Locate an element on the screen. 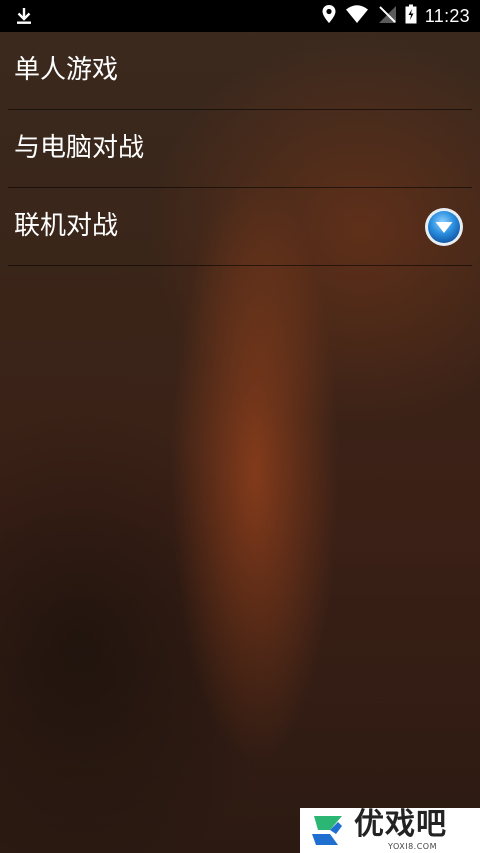 This screenshot has height=853, width=480. watermark-logo-icon is located at coordinates (328, 830).